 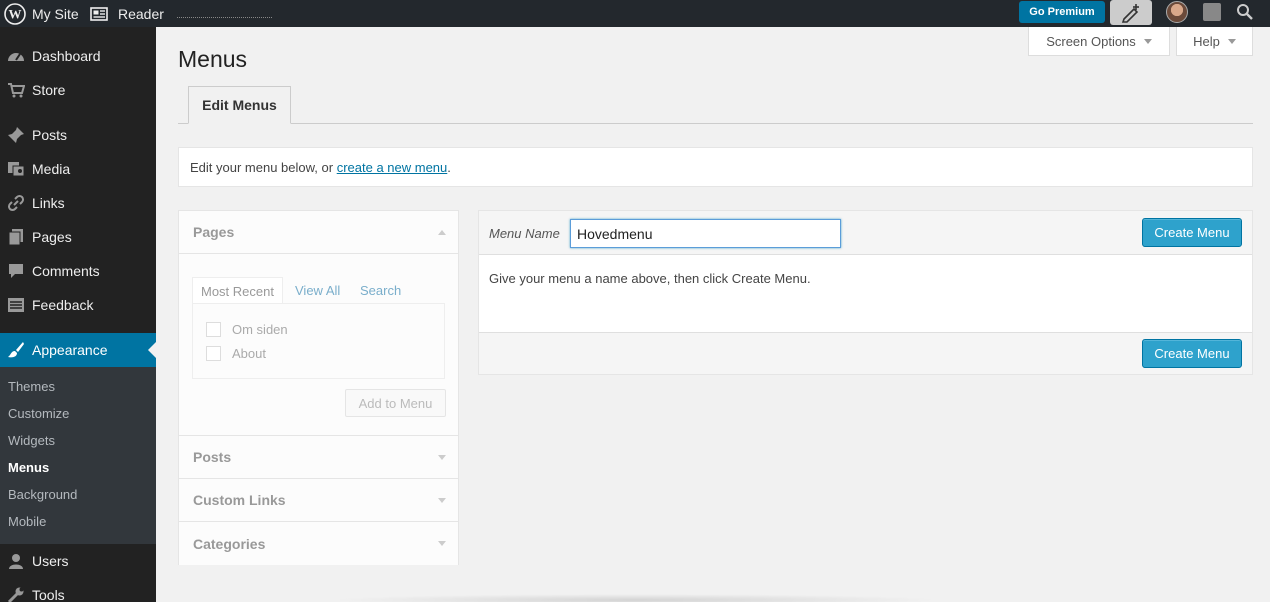 What do you see at coordinates (449, 167) in the screenshot?
I see `notice-suffix: .` at bounding box center [449, 167].